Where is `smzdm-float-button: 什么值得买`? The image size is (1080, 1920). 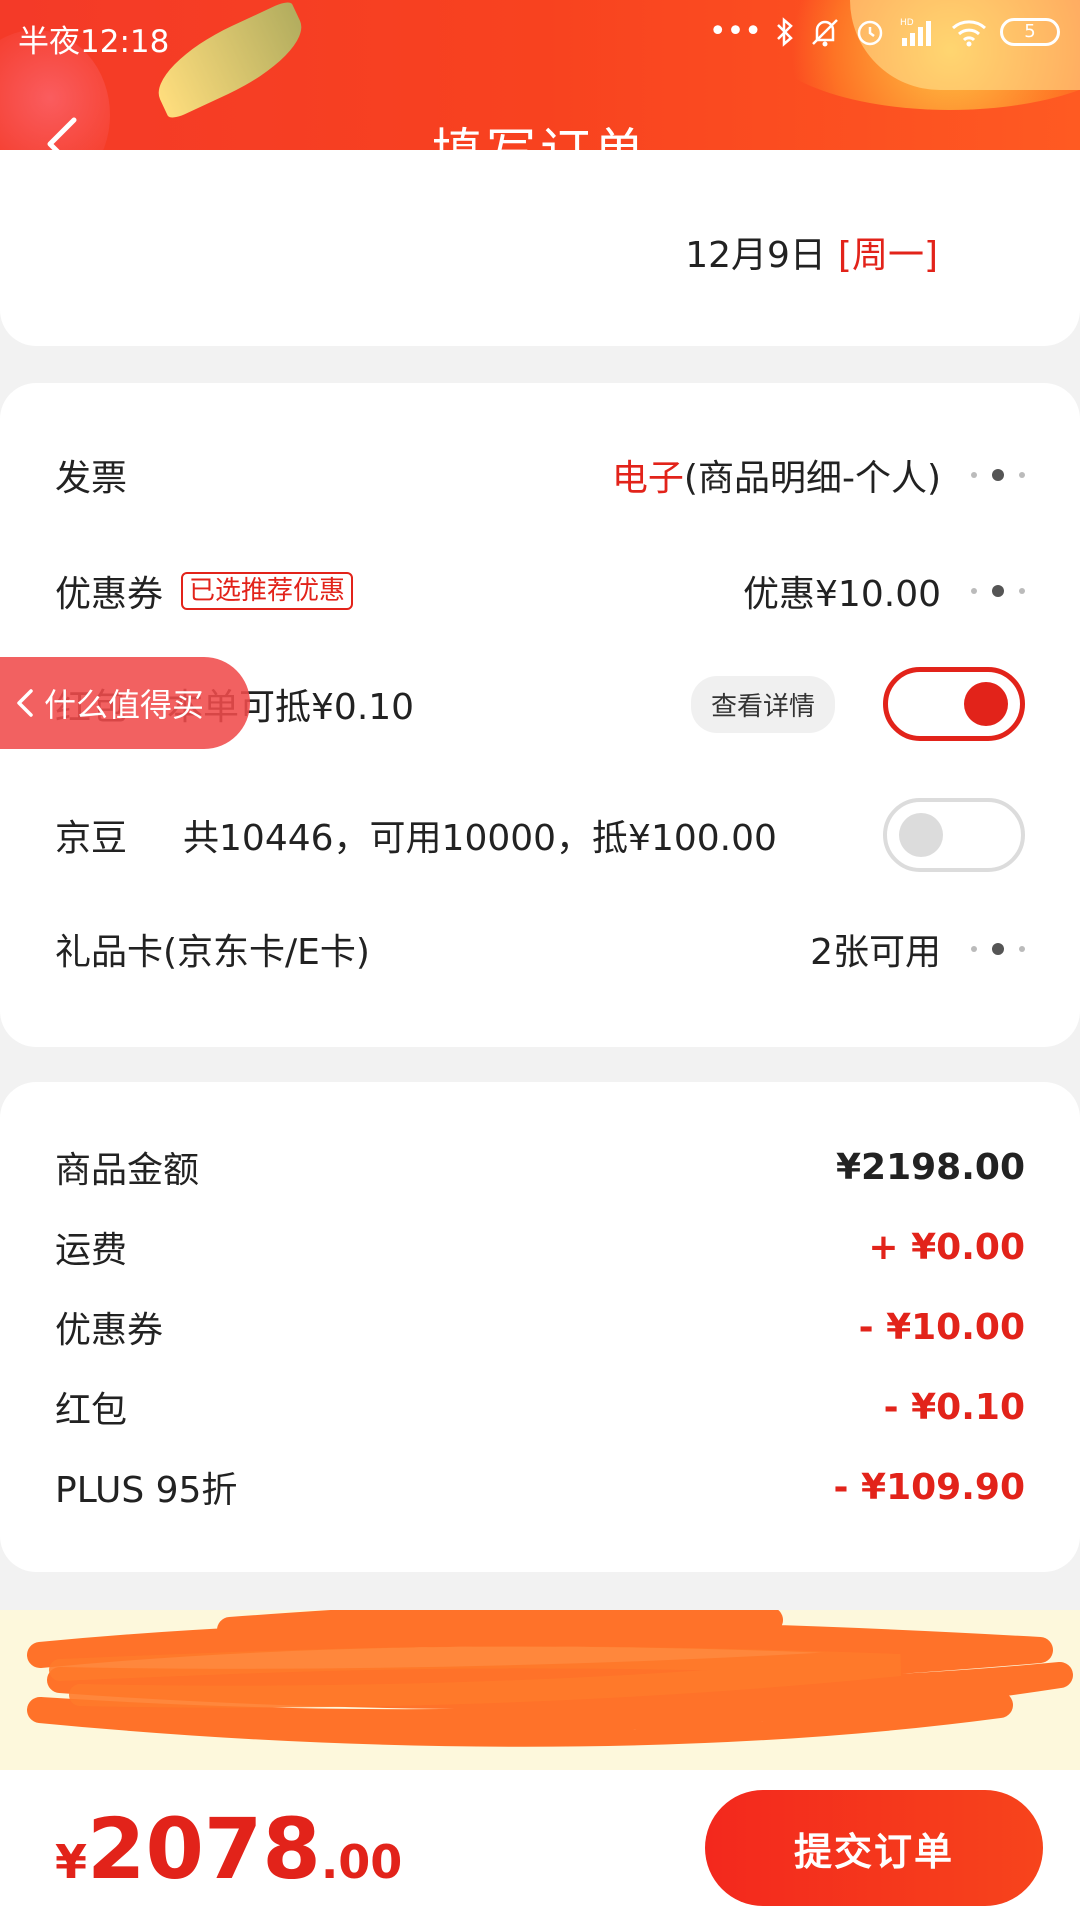 smzdm-float-button: 什么值得买 is located at coordinates (125, 703).